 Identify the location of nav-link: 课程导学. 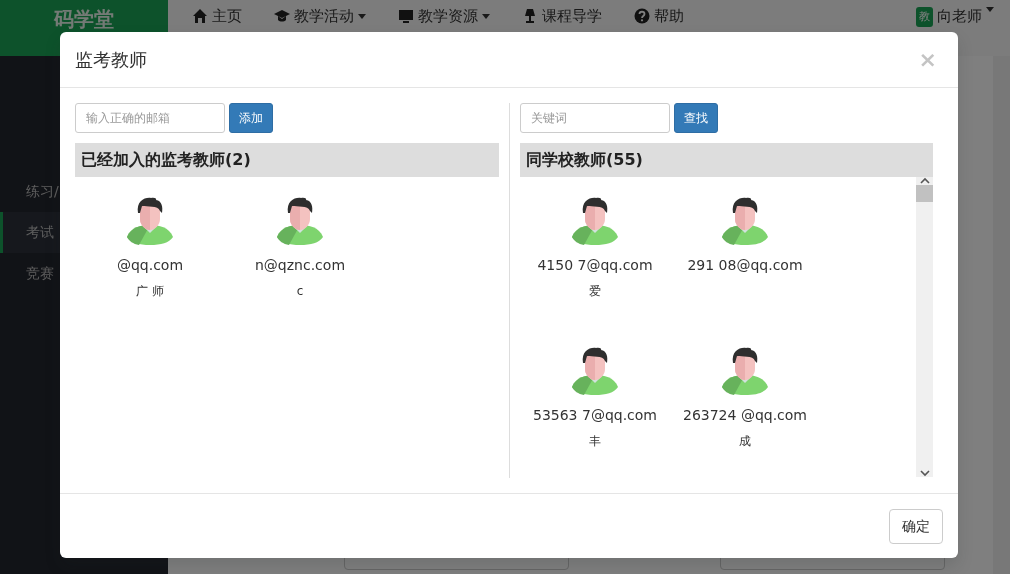
(562, 12).